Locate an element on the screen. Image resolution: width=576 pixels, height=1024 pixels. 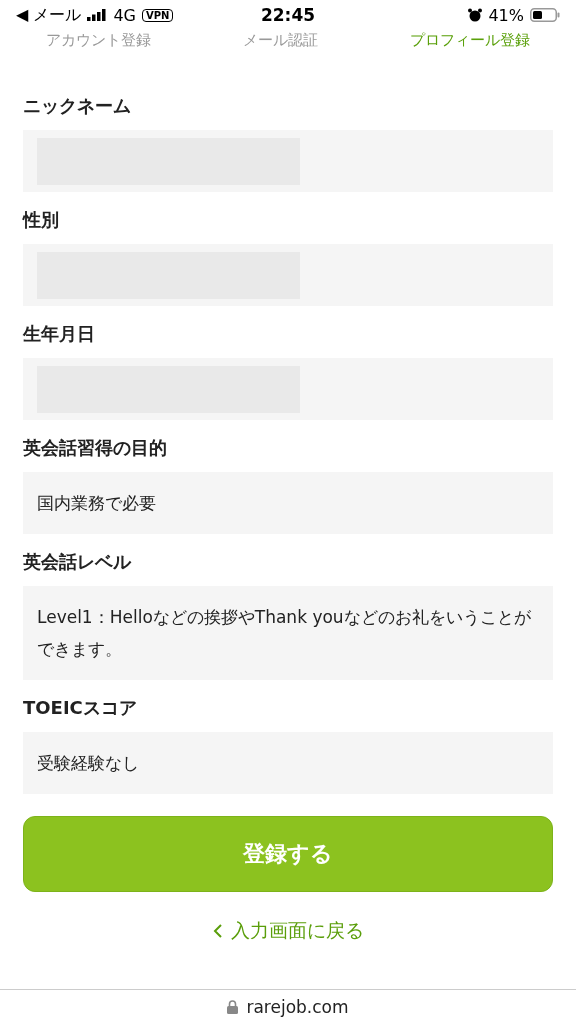
network-type: 4G is located at coordinates (124, 15).